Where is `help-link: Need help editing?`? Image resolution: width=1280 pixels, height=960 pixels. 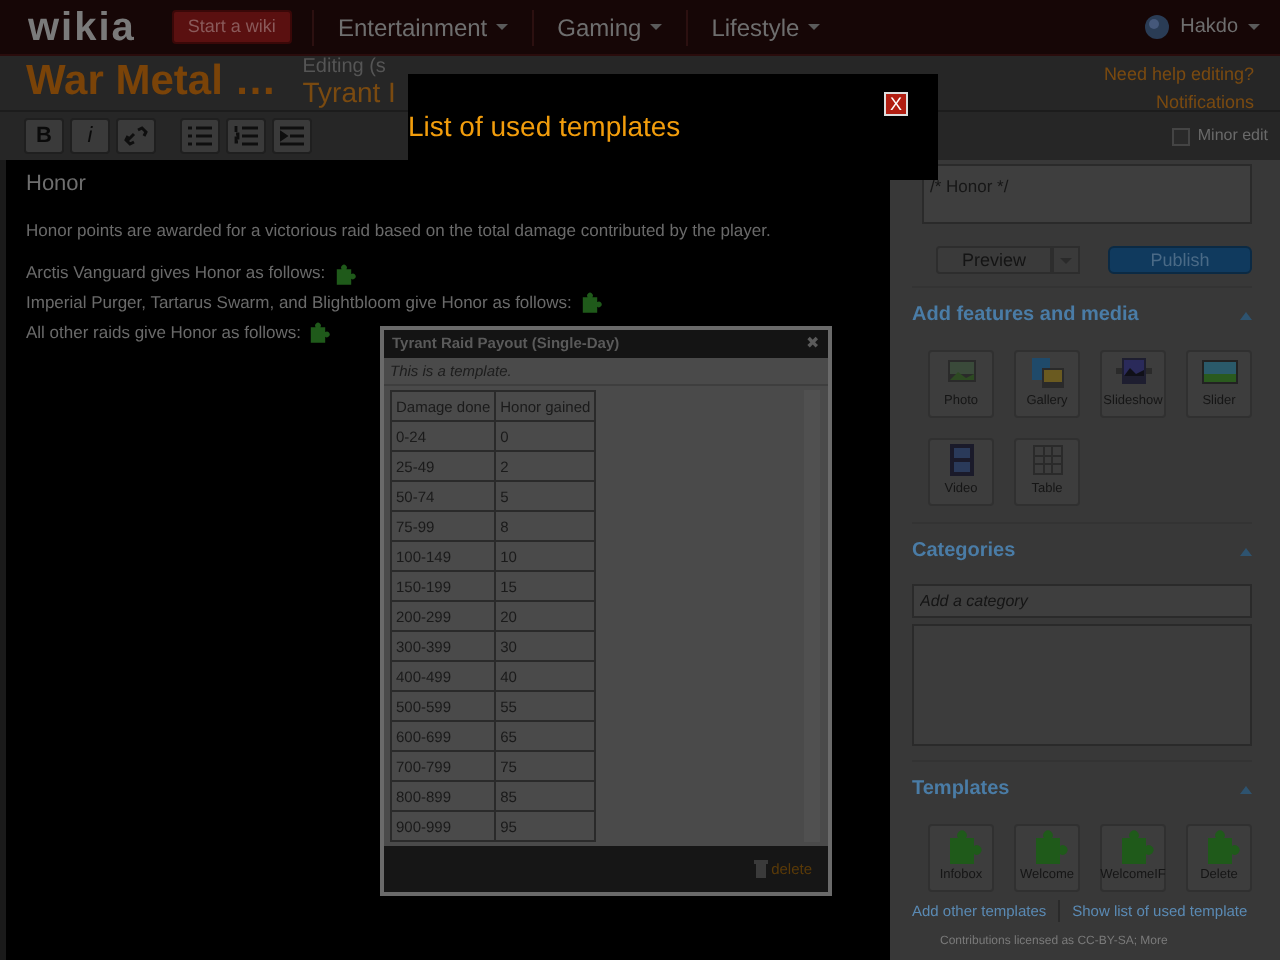 help-link: Need help editing? is located at coordinates (1178, 74).